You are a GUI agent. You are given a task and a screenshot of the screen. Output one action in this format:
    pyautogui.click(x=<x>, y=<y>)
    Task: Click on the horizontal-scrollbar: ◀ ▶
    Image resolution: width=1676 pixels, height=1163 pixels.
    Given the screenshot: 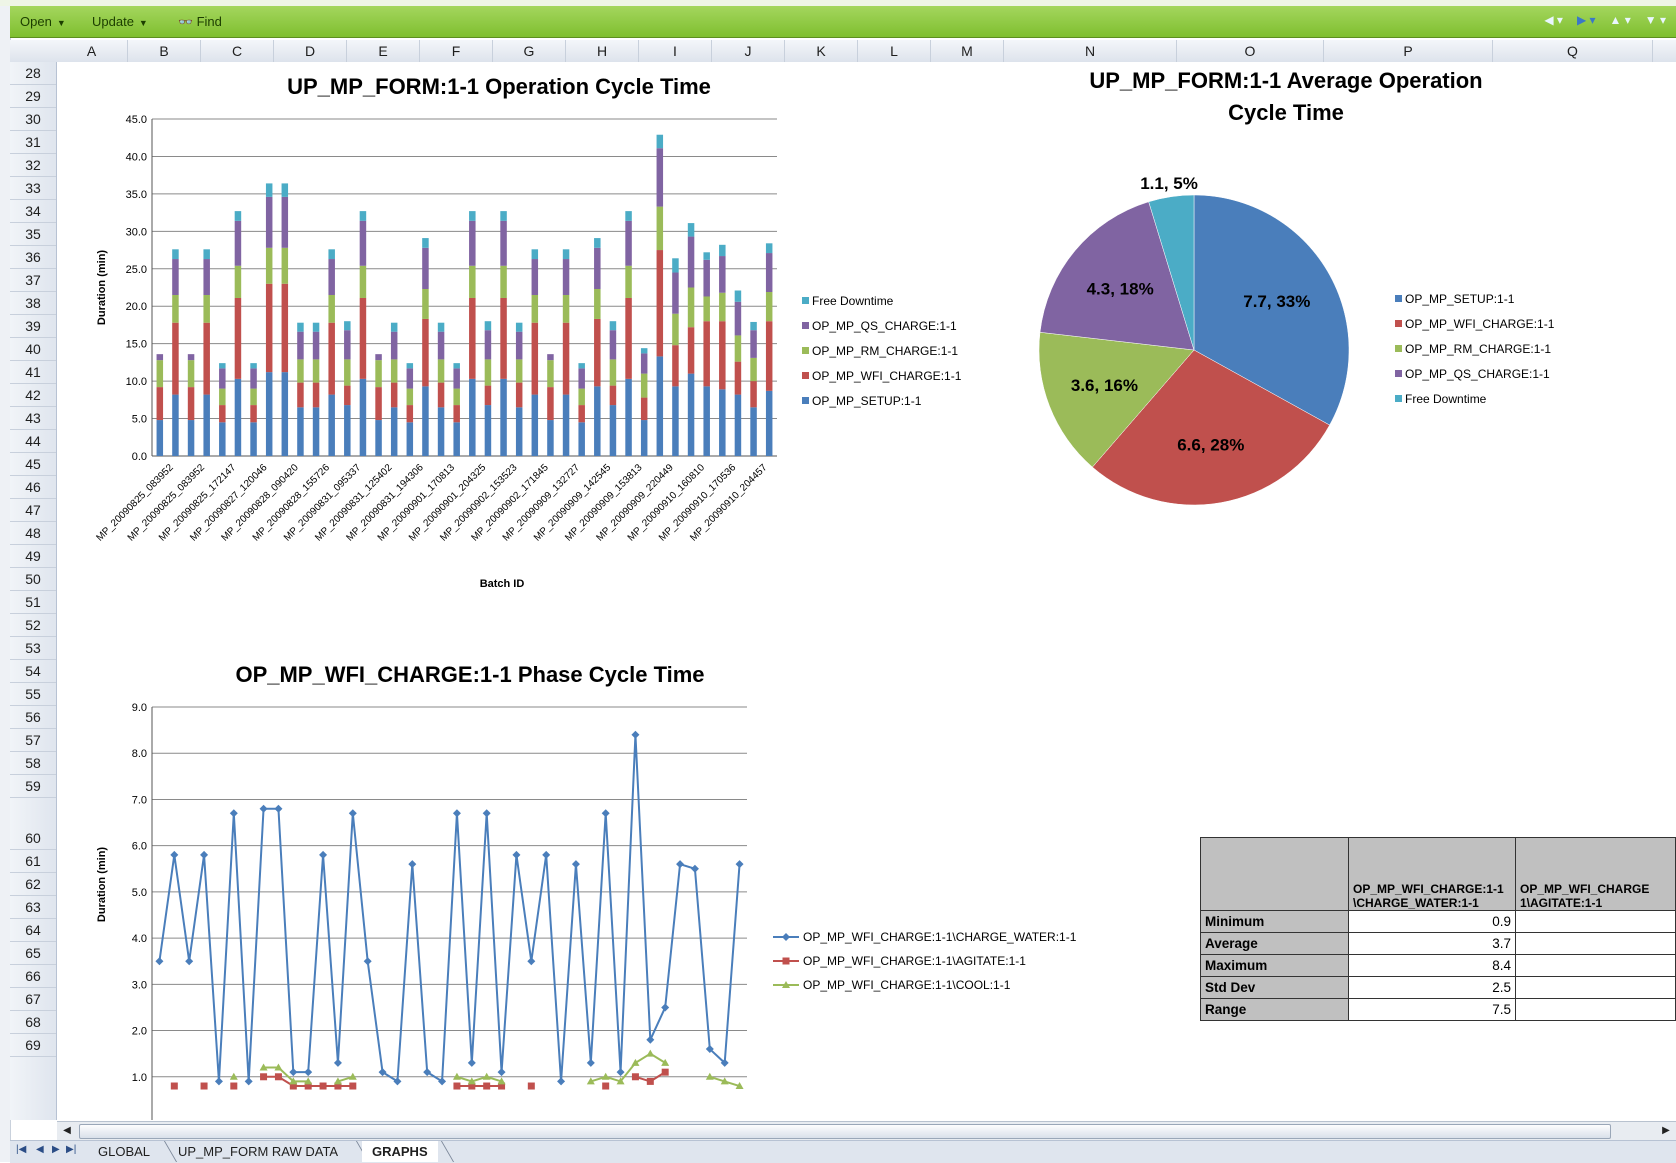 What is the action you would take?
    pyautogui.click(x=866, y=1130)
    